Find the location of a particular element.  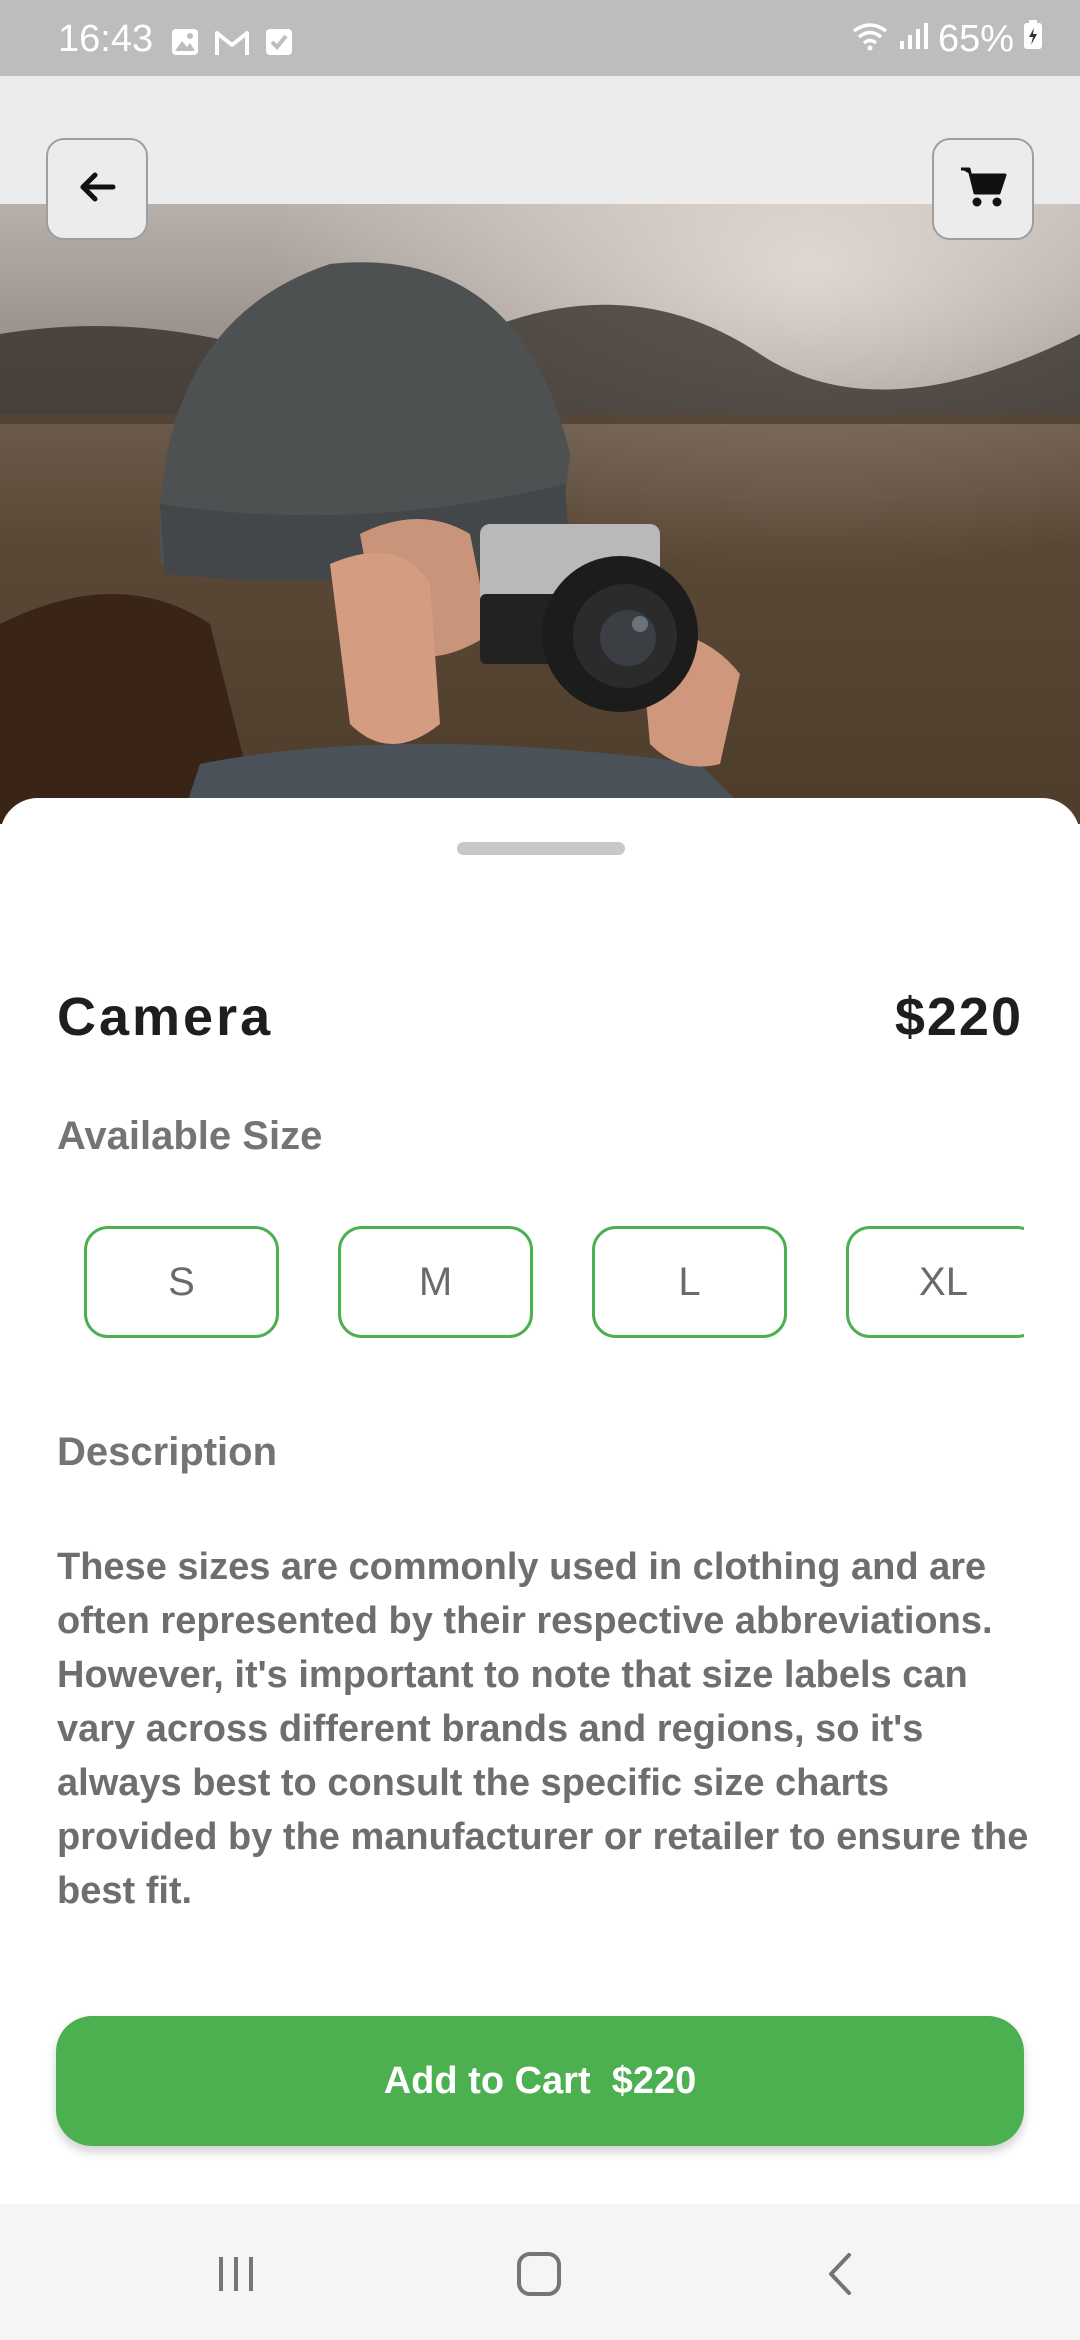

back-button is located at coordinates (97, 189).